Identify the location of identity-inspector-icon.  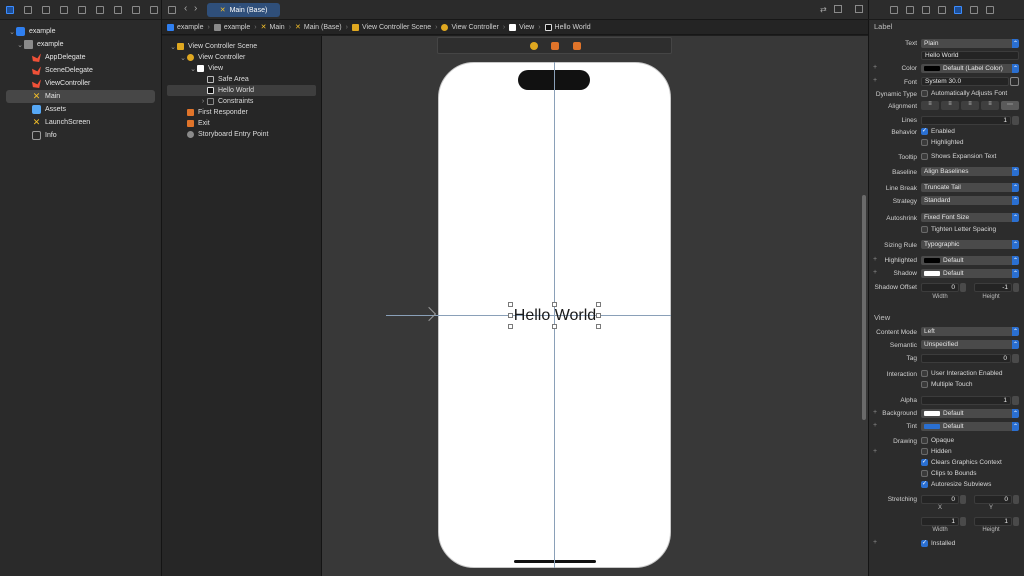
(942, 9).